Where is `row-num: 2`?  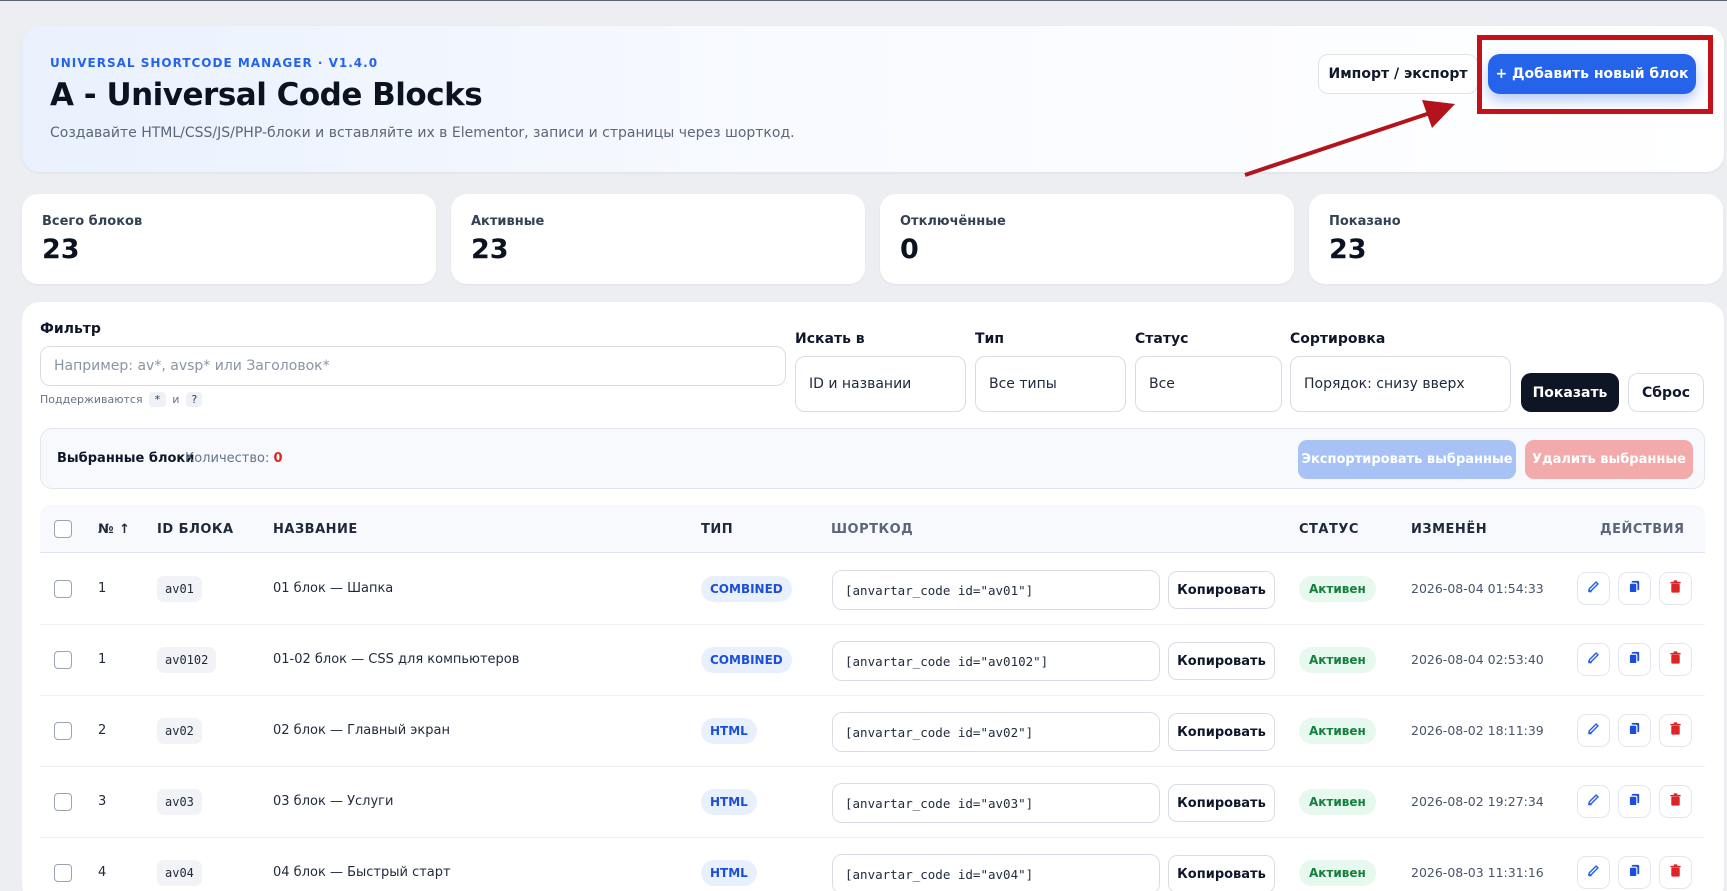
row-num: 2 is located at coordinates (102, 730).